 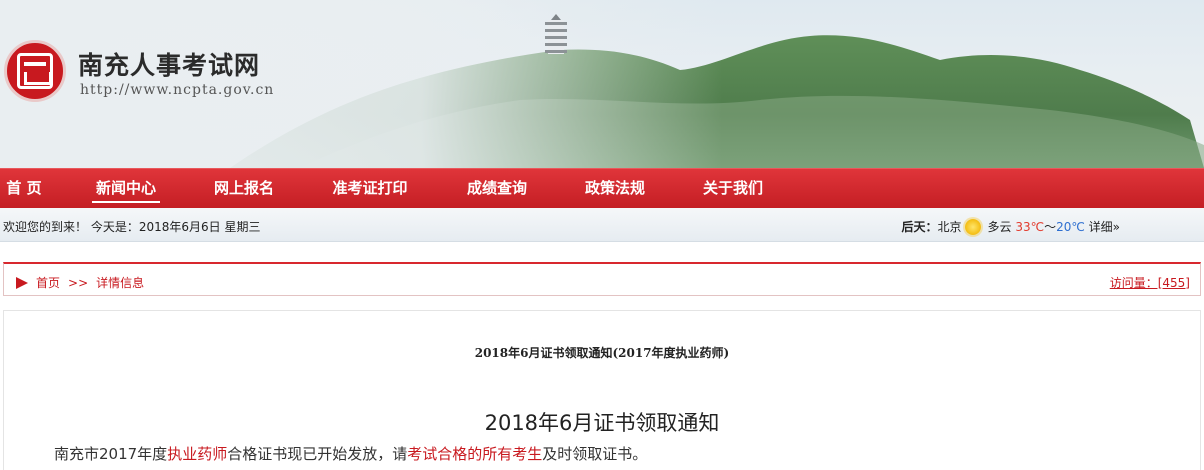 I want to click on breadcrumb: 首页 >> 详情信息 访问量：[455], so click(x=602, y=279).